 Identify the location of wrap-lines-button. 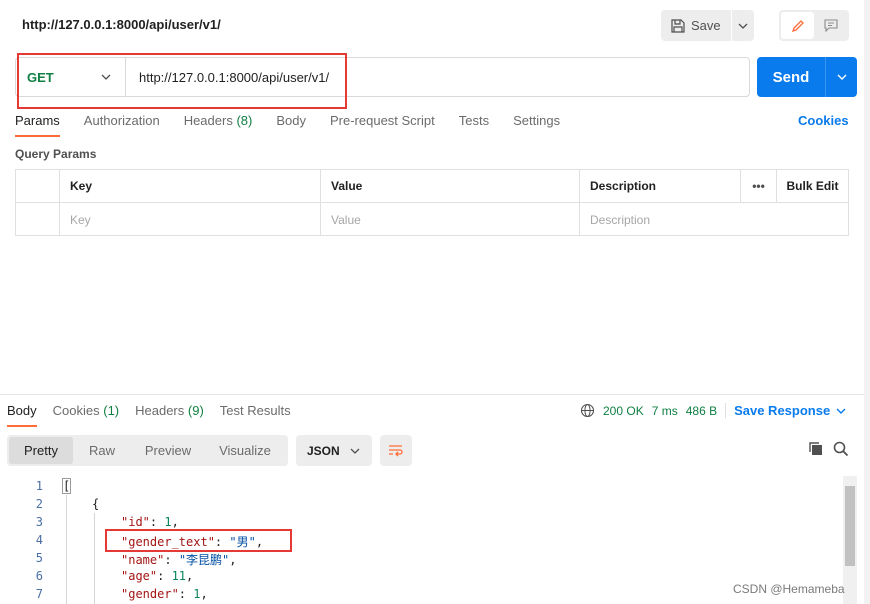
(396, 450).